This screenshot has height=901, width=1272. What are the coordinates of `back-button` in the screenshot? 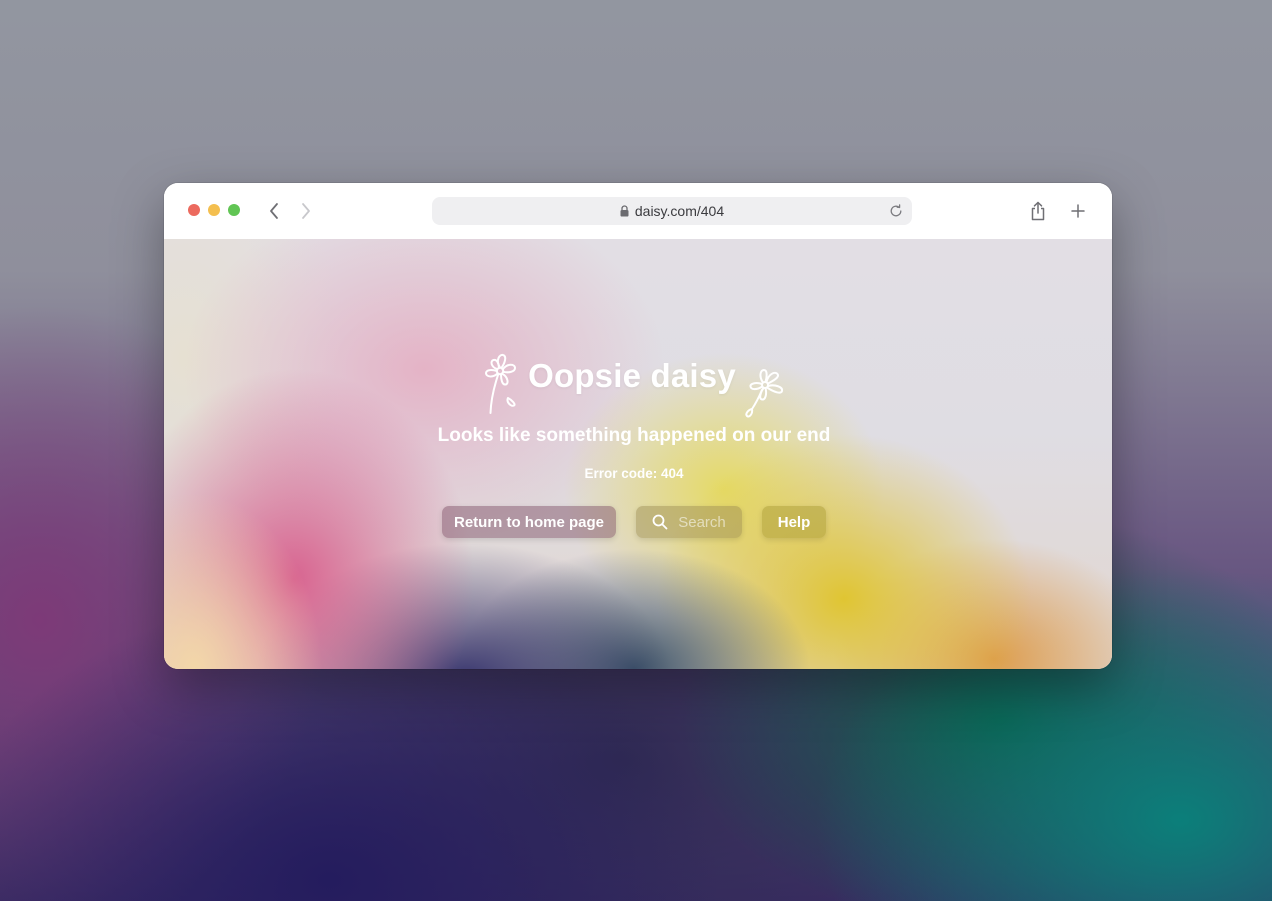 It's located at (274, 211).